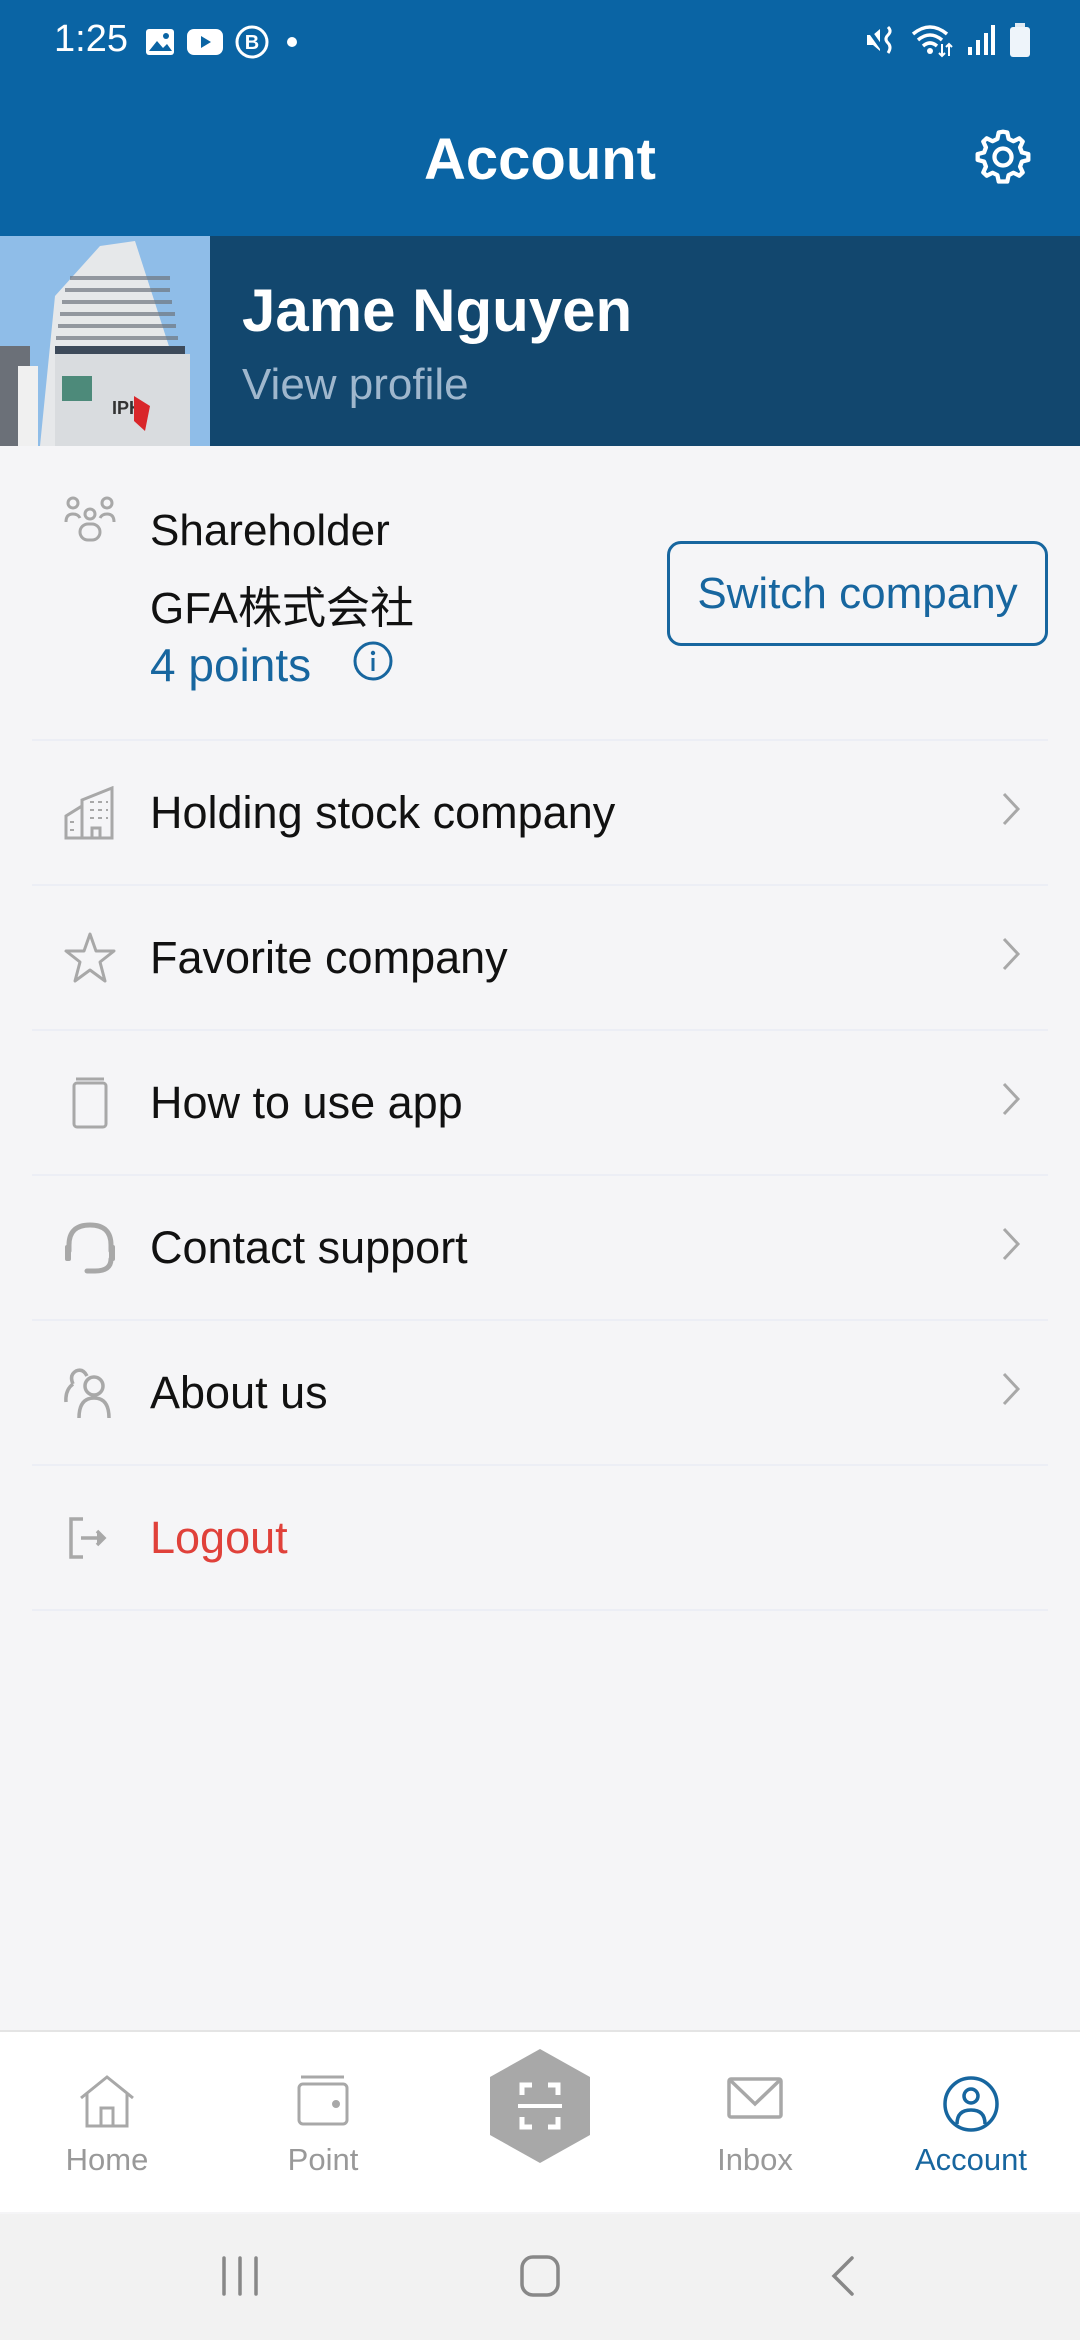  Describe the element at coordinates (971, 2106) in the screenshot. I see `account-circle-icon` at that location.